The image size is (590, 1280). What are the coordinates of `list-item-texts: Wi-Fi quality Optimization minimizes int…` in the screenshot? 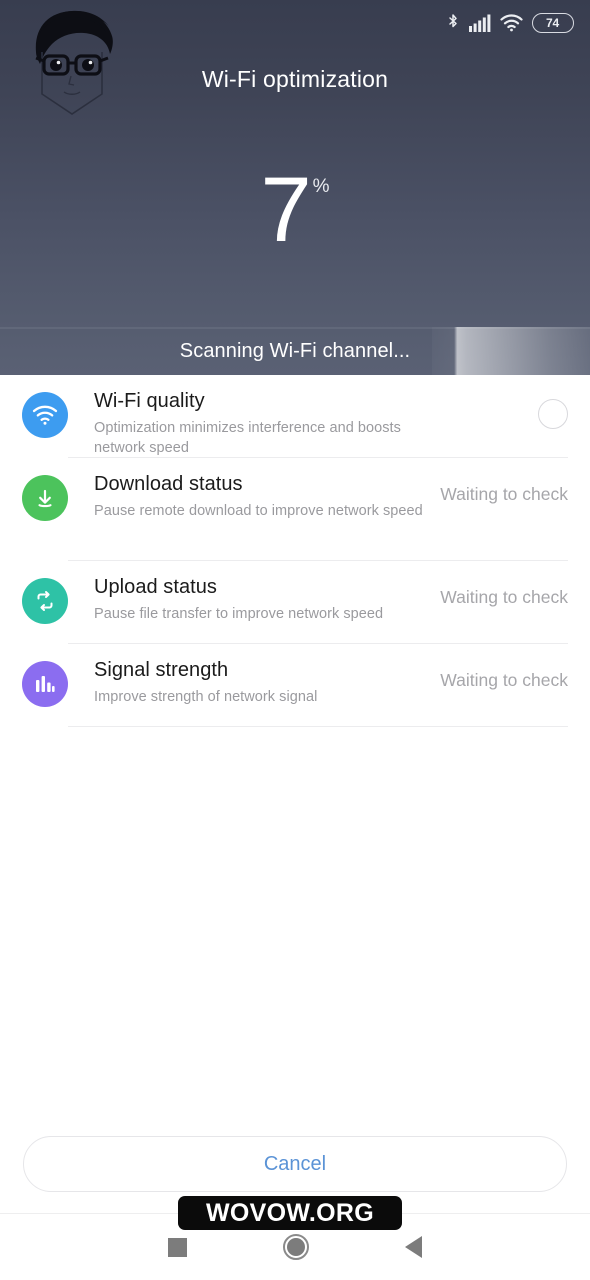 It's located at (264, 423).